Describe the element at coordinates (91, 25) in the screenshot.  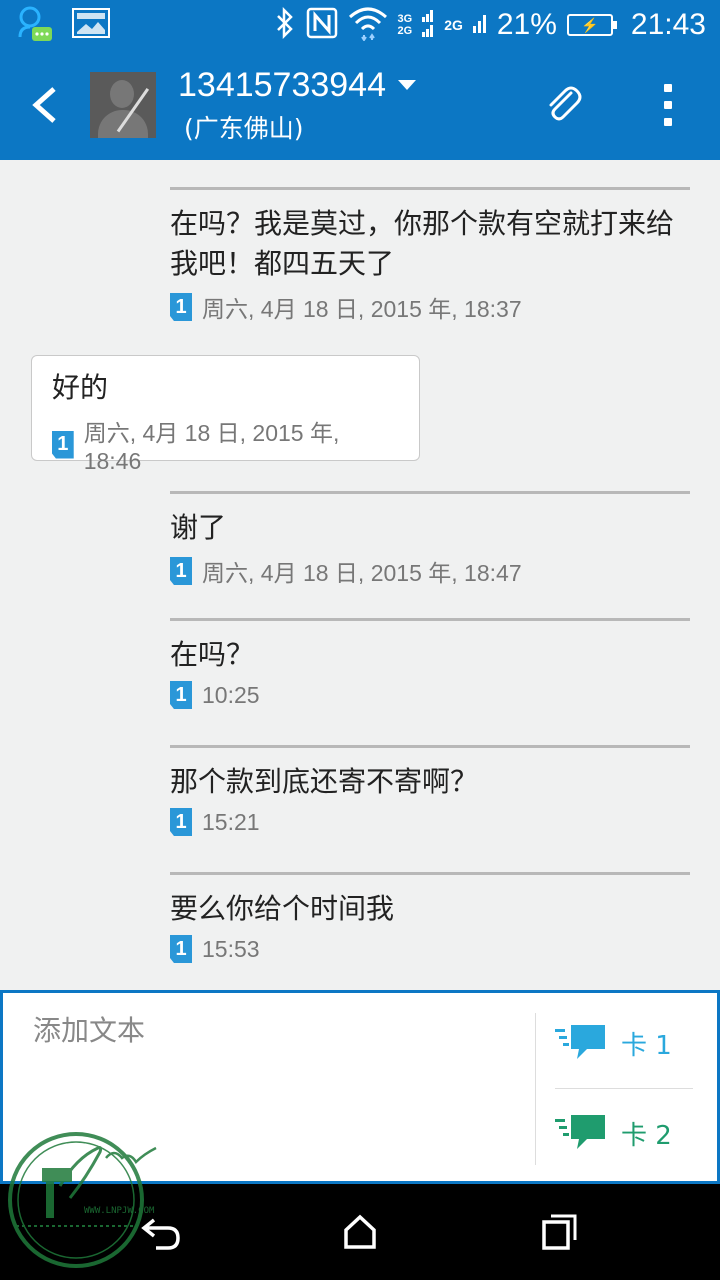
I see `image-notification-icon` at that location.